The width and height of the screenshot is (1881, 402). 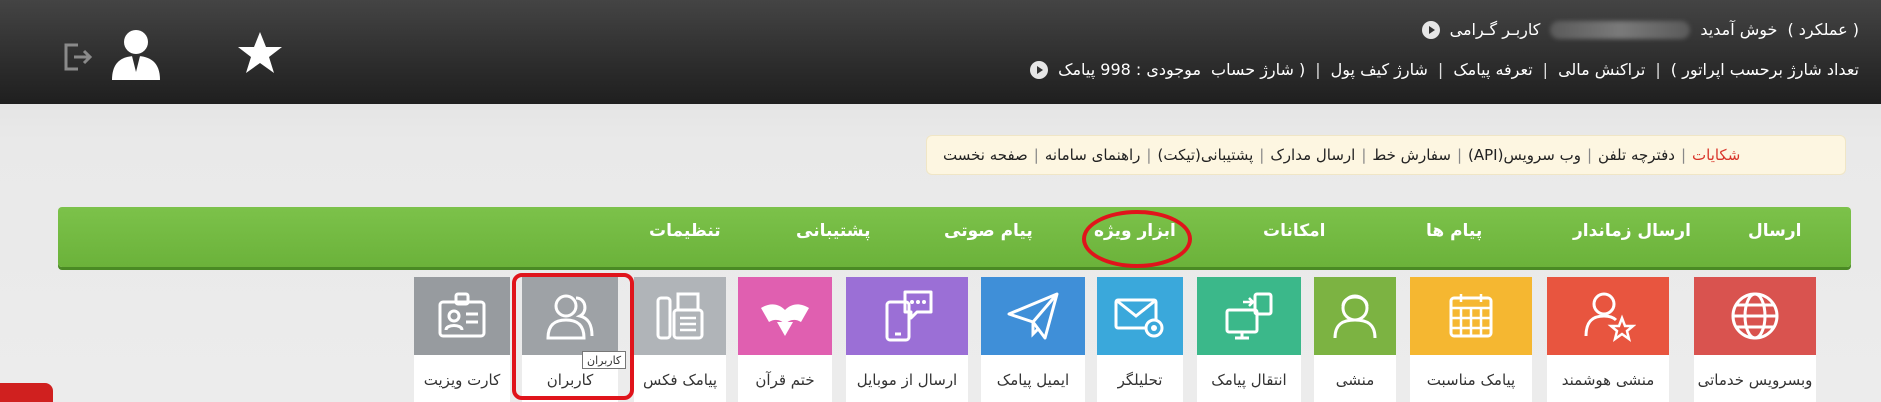 I want to click on tile-quran: ختم قرآن, so click(x=785, y=339).